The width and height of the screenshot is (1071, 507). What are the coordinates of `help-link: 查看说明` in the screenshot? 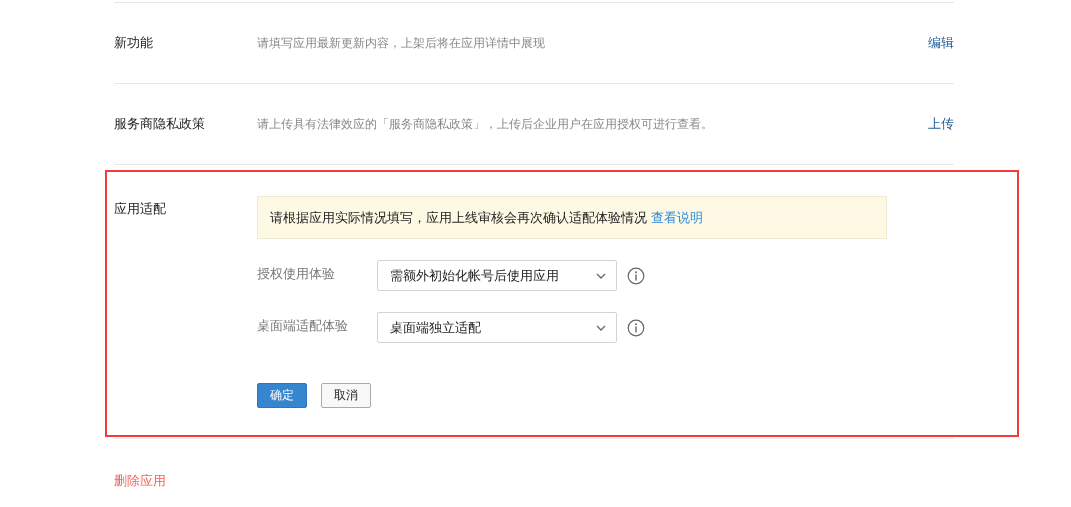 It's located at (677, 217).